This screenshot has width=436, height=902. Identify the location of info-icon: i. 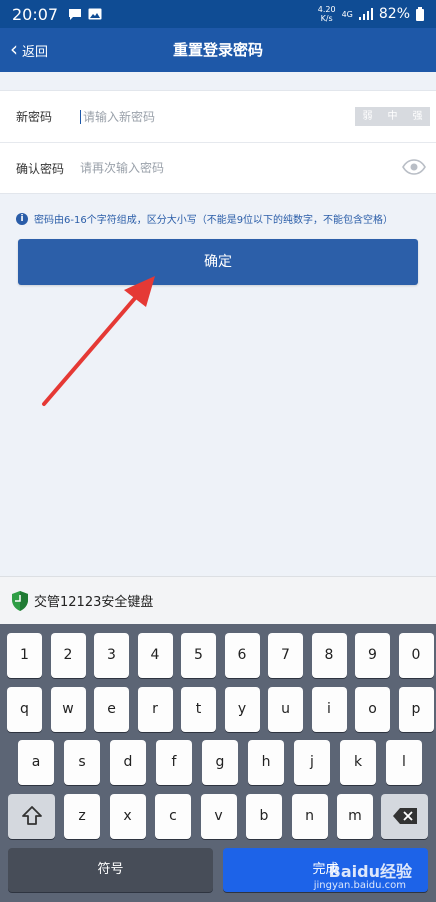
(22, 218).